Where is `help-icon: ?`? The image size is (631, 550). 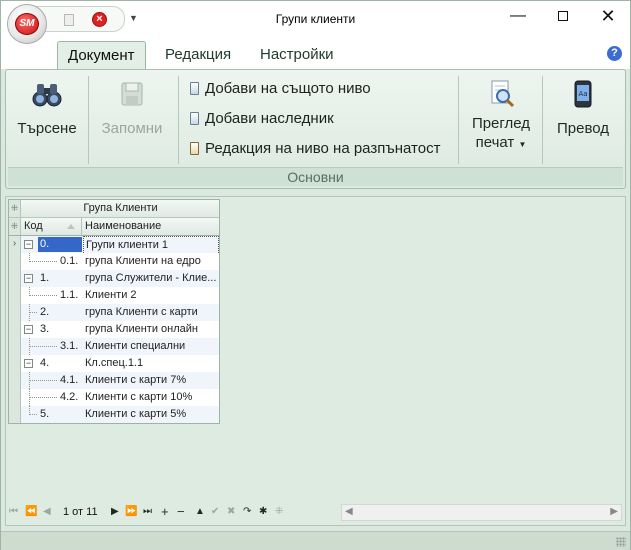
help-icon: ? is located at coordinates (614, 53).